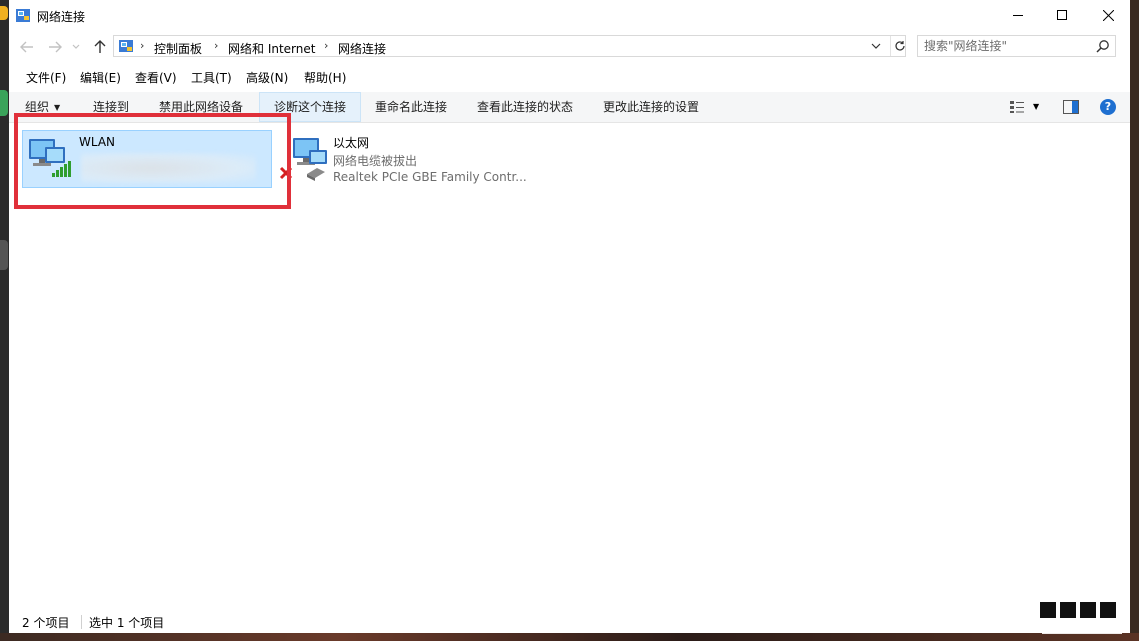  Describe the element at coordinates (310, 107) in the screenshot. I see `diagnose-button: 诊断这个连接` at that location.